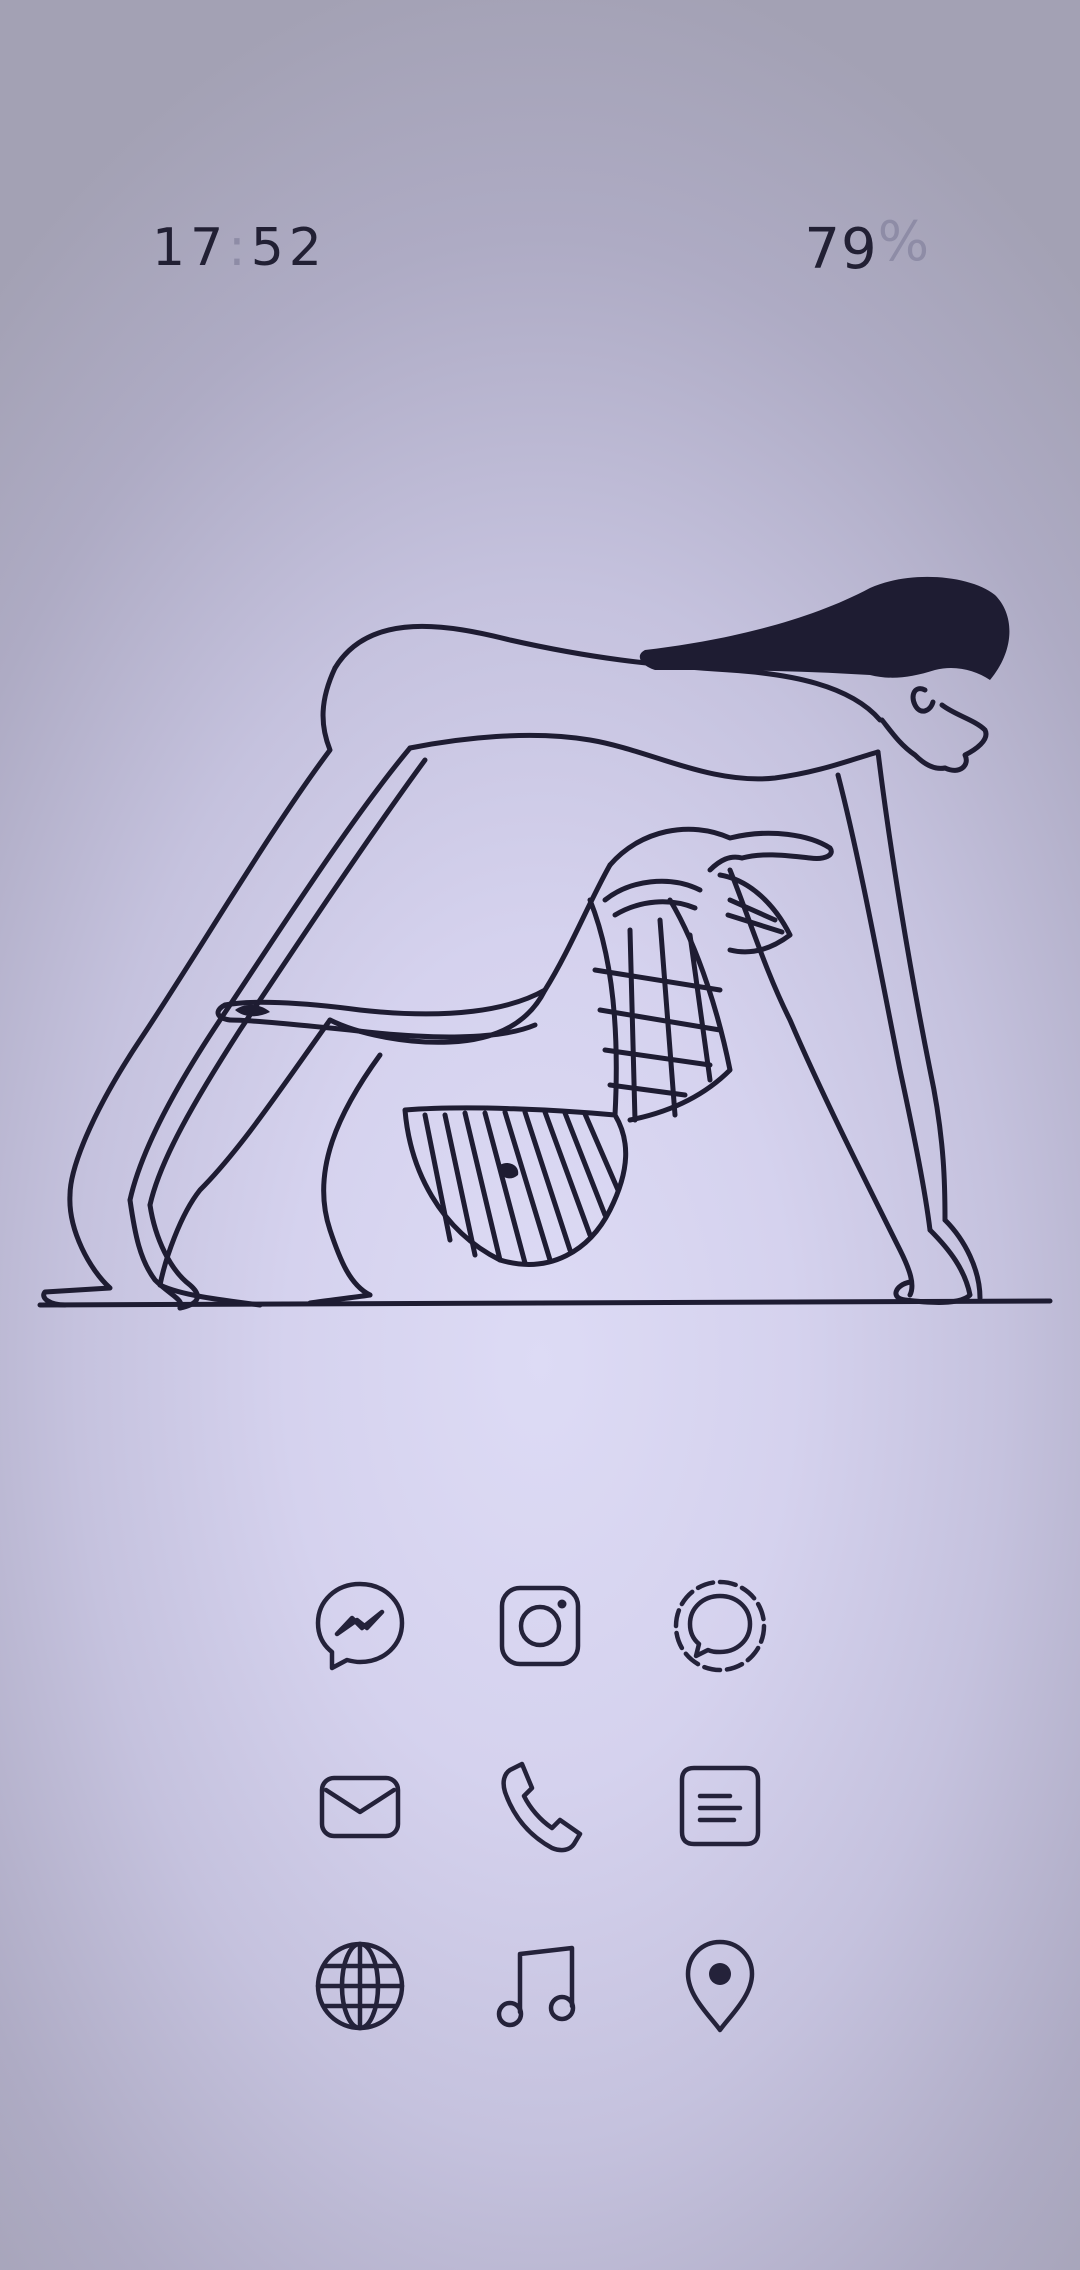 The height and width of the screenshot is (2270, 1080). I want to click on battery-indicator: 79%, so click(867, 246).